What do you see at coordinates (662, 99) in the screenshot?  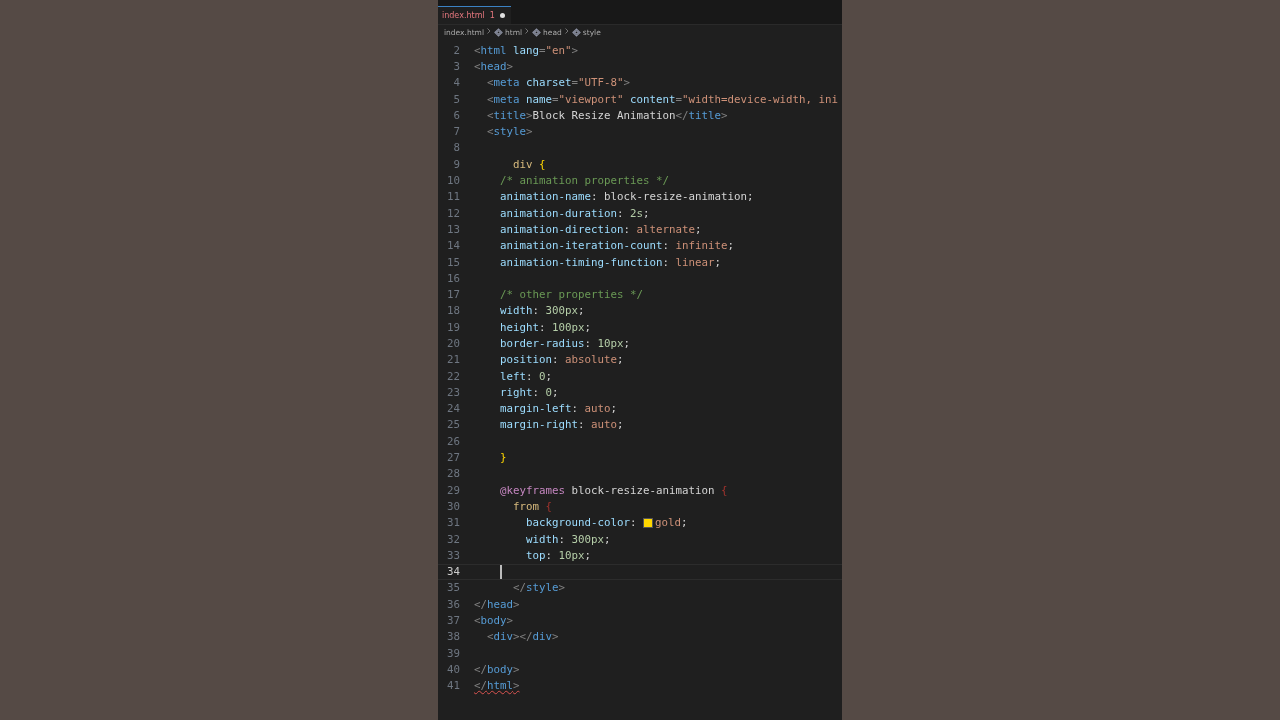 I see `code-line: <meta name="viewport" content="width=device-width, ini` at bounding box center [662, 99].